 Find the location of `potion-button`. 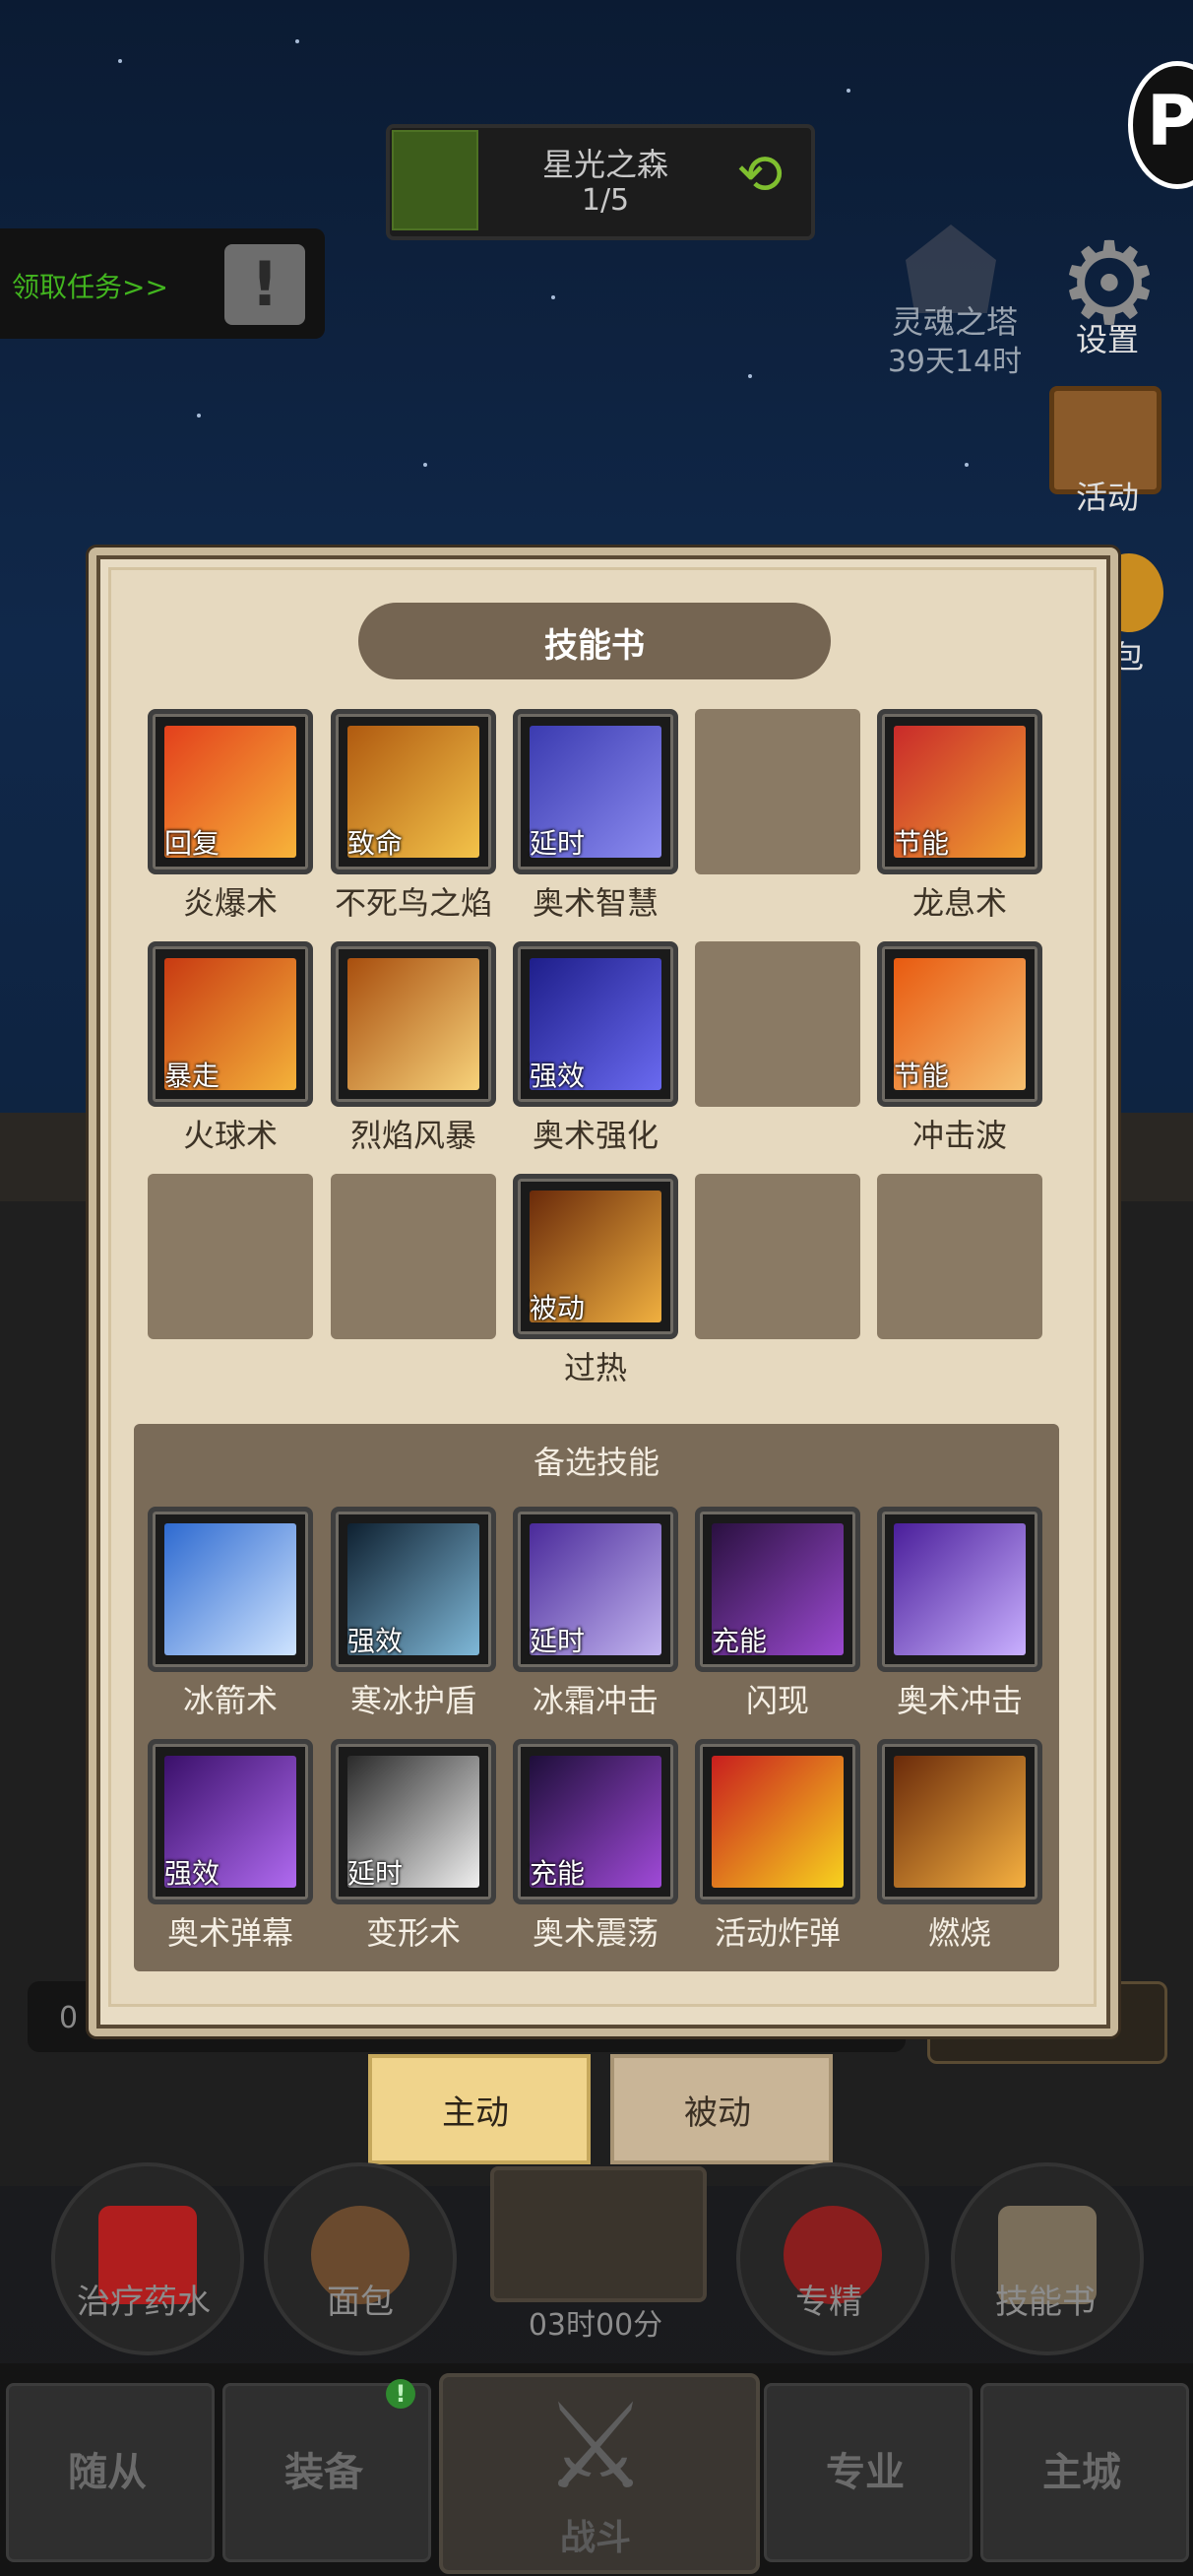

potion-button is located at coordinates (147, 2258).